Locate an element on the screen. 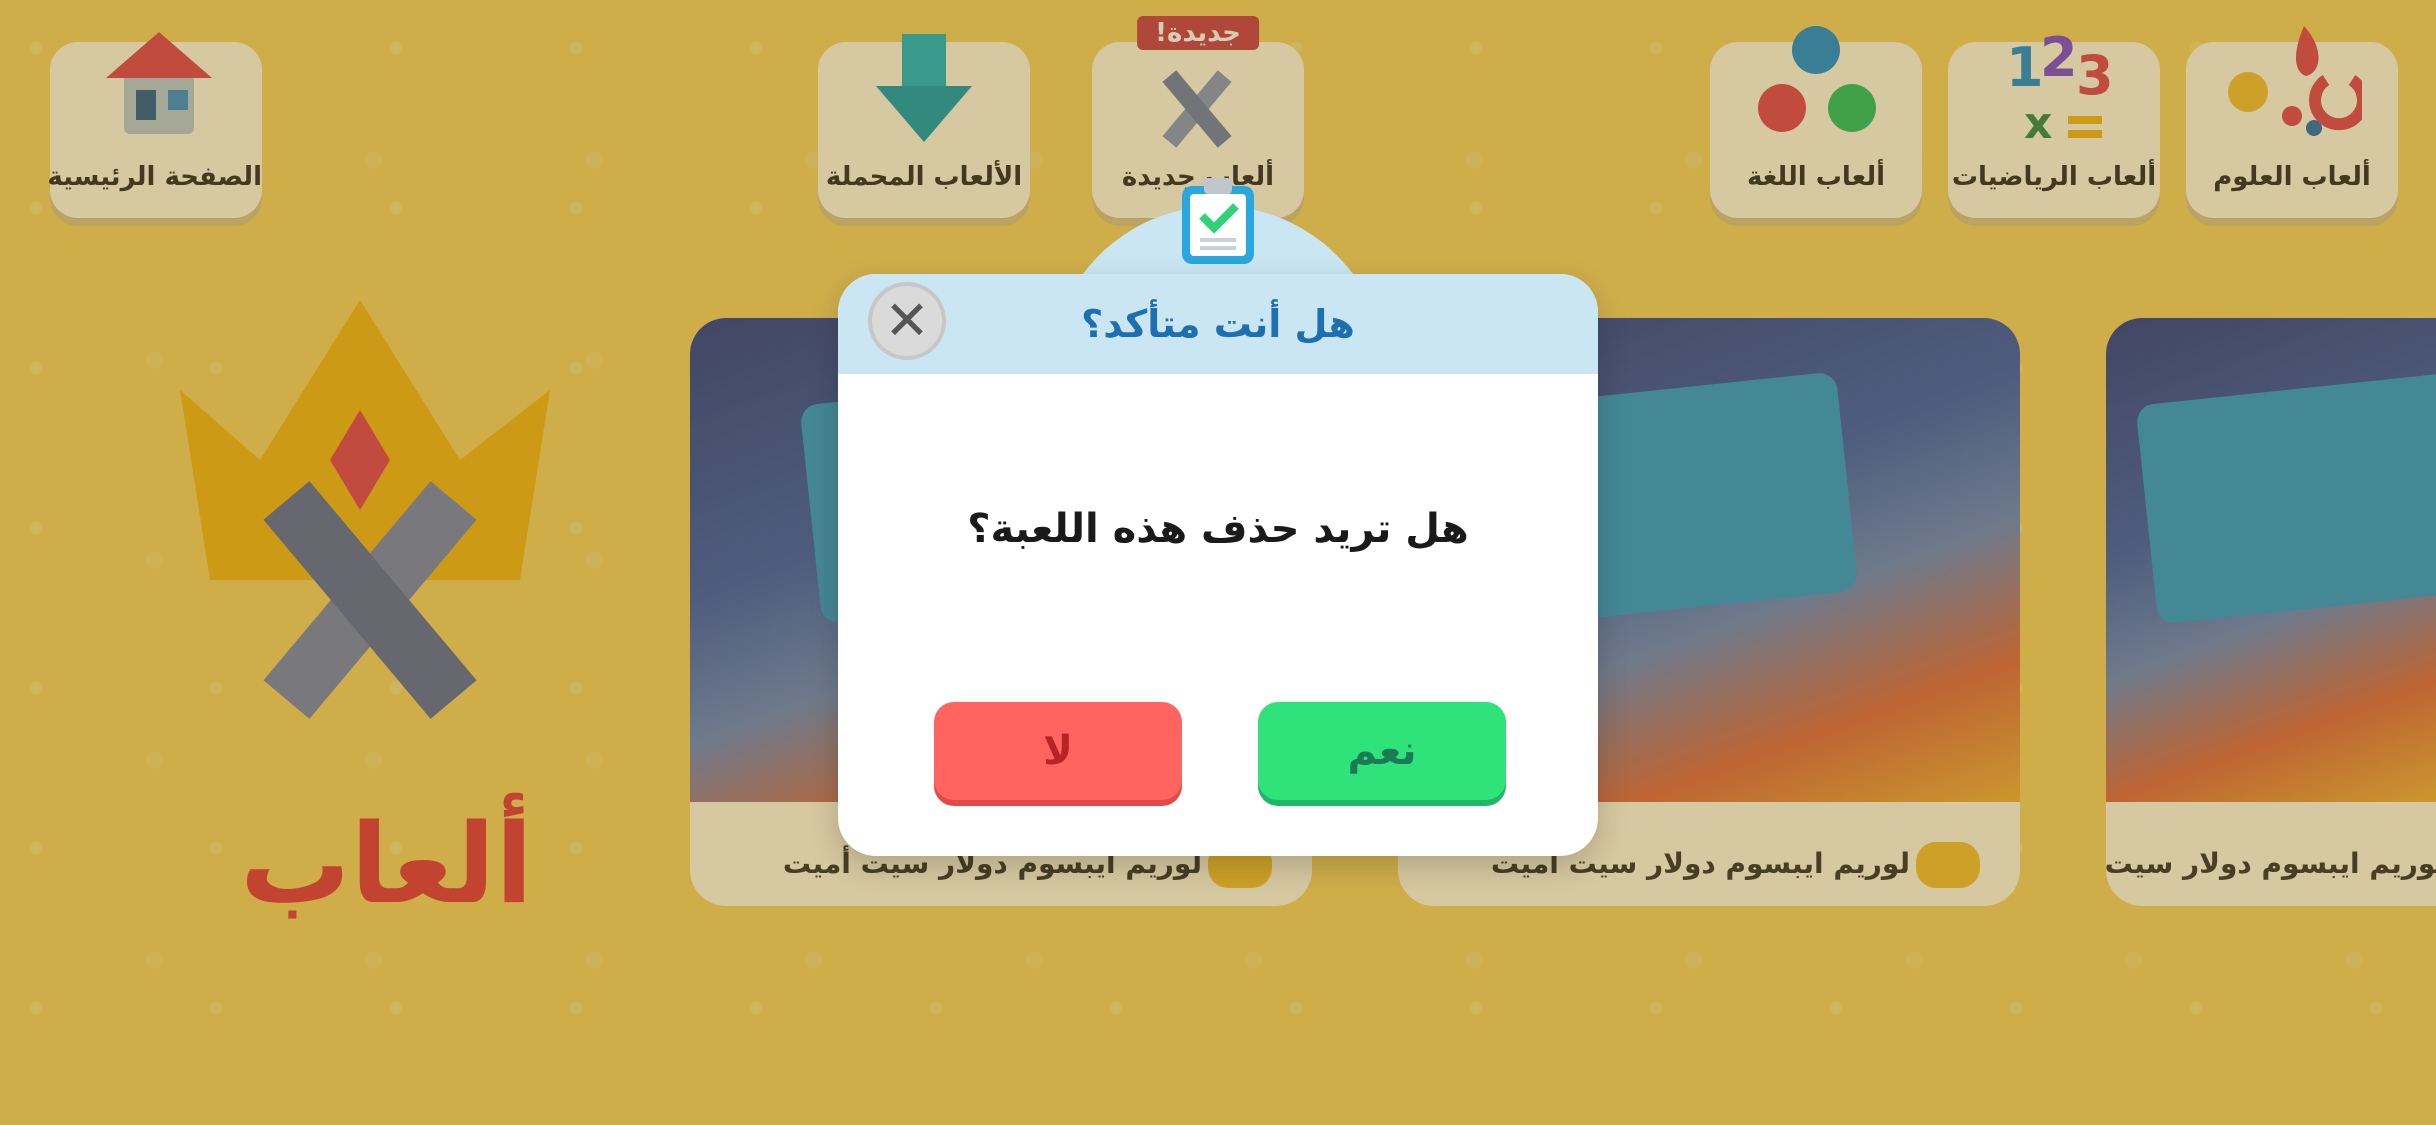  dialog-header: هل أنت متأكد؟ is located at coordinates (1218, 324).